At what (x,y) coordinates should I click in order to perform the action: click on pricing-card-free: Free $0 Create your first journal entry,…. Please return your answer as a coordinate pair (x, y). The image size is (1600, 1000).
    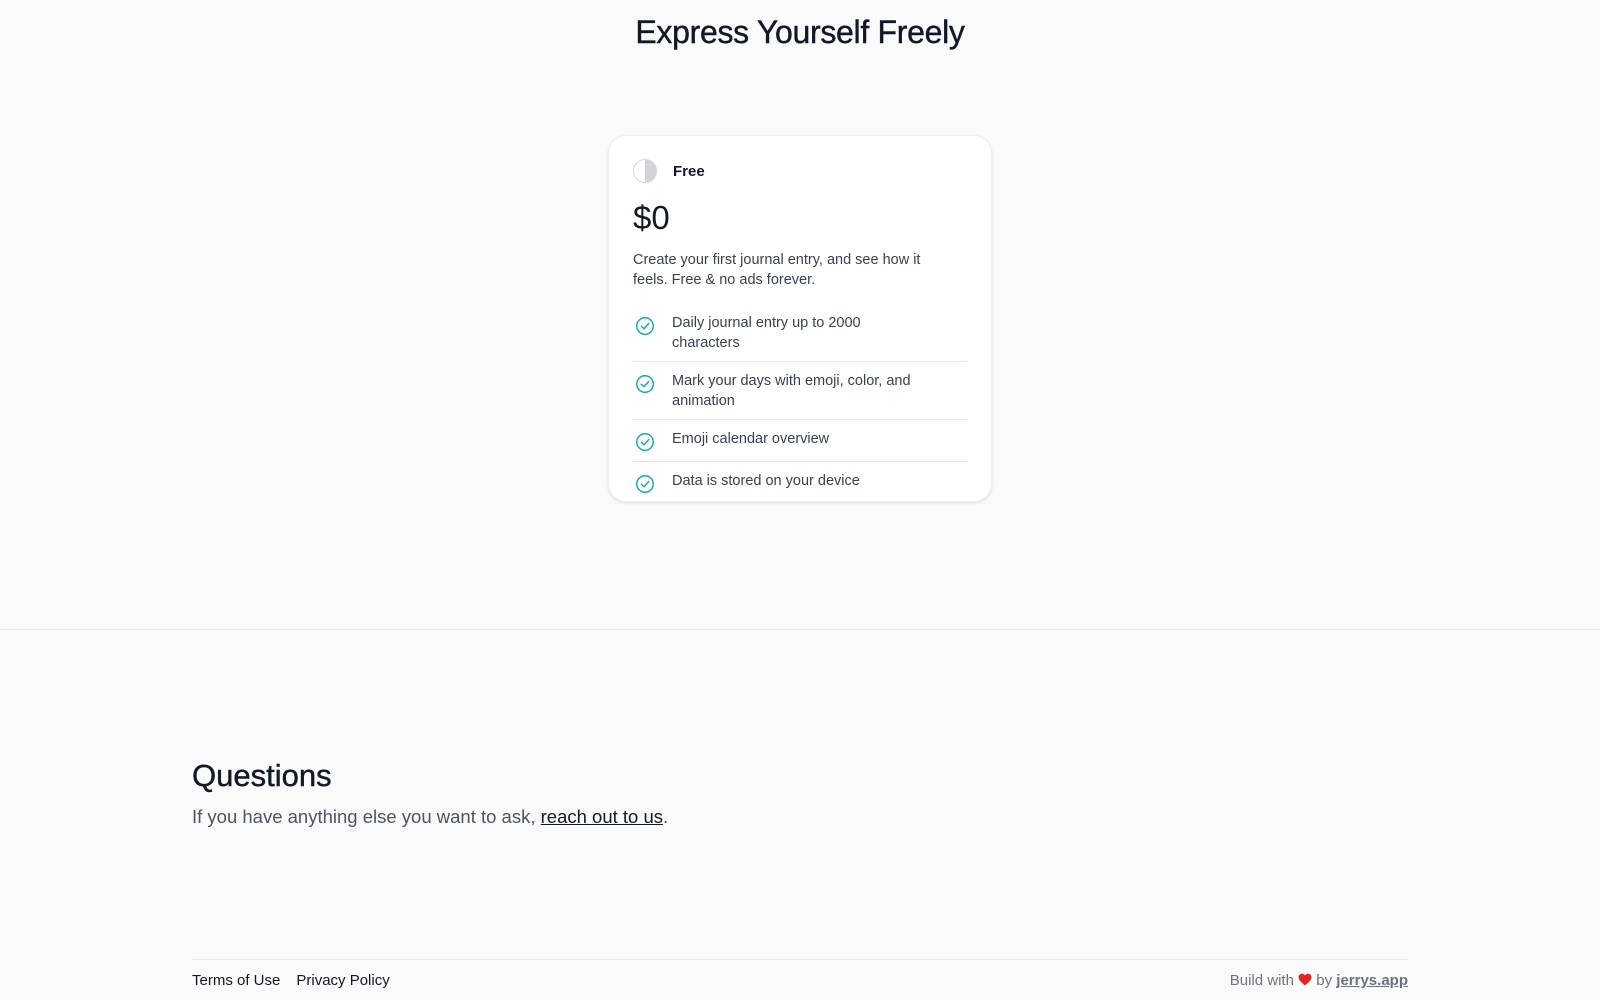
    Looking at the image, I should click on (800, 318).